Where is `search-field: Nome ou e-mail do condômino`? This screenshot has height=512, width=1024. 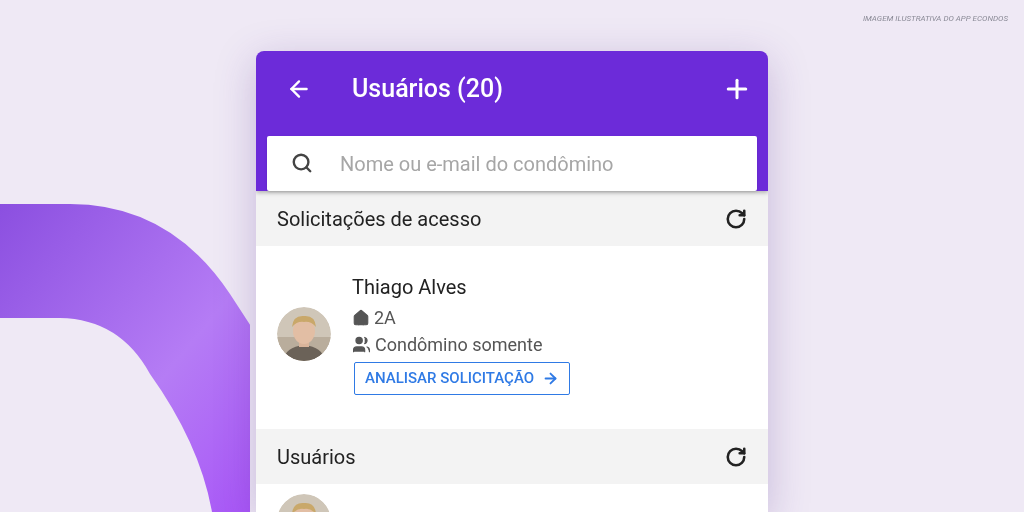 search-field: Nome ou e-mail do condômino is located at coordinates (512, 163).